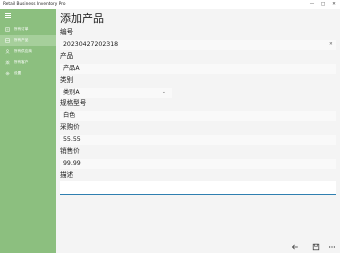  What do you see at coordinates (7, 29) in the screenshot?
I see `orders-icon` at bounding box center [7, 29].